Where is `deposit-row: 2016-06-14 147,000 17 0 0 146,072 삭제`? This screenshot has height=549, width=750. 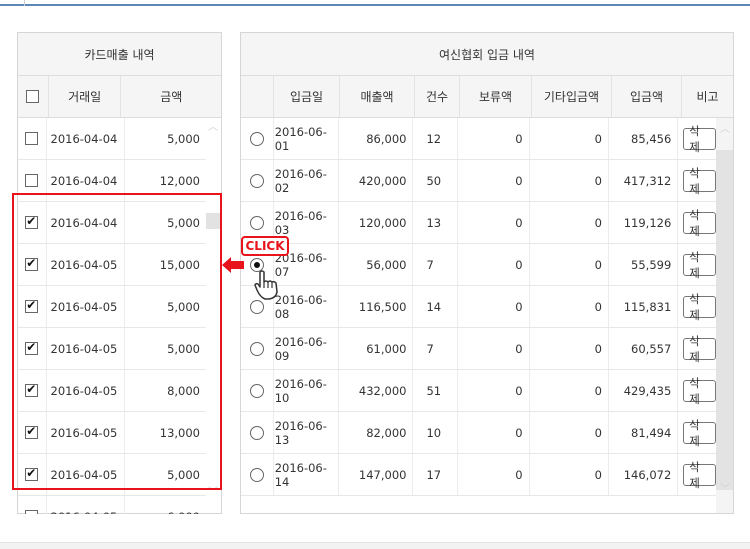 deposit-row: 2016-06-14 147,000 17 0 0 146,072 삭제 is located at coordinates (478, 475).